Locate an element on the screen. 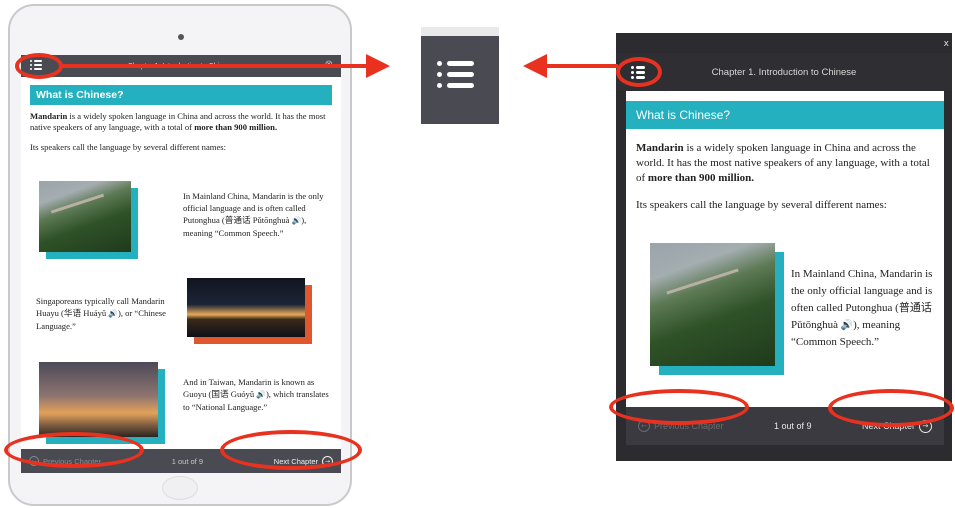  annotation-ring-menu-right is located at coordinates (639, 72).